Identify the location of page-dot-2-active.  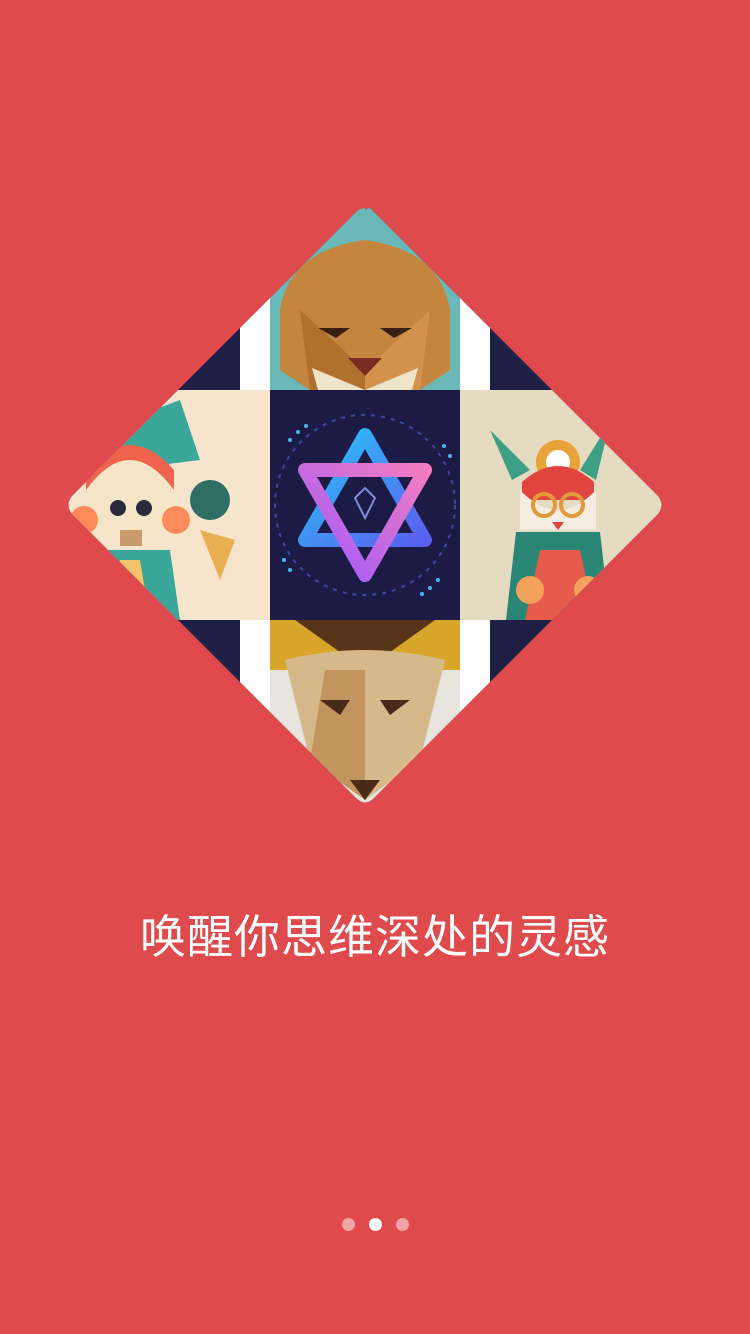
(375, 1224).